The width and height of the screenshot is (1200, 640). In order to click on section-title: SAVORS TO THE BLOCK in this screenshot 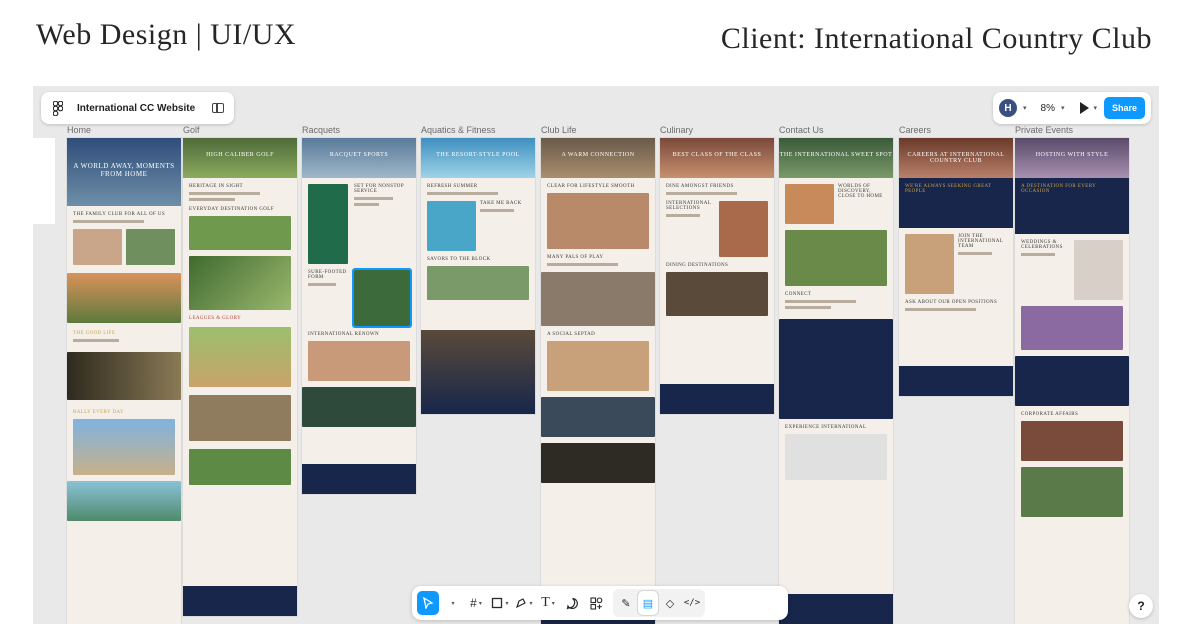, I will do `click(459, 259)`.